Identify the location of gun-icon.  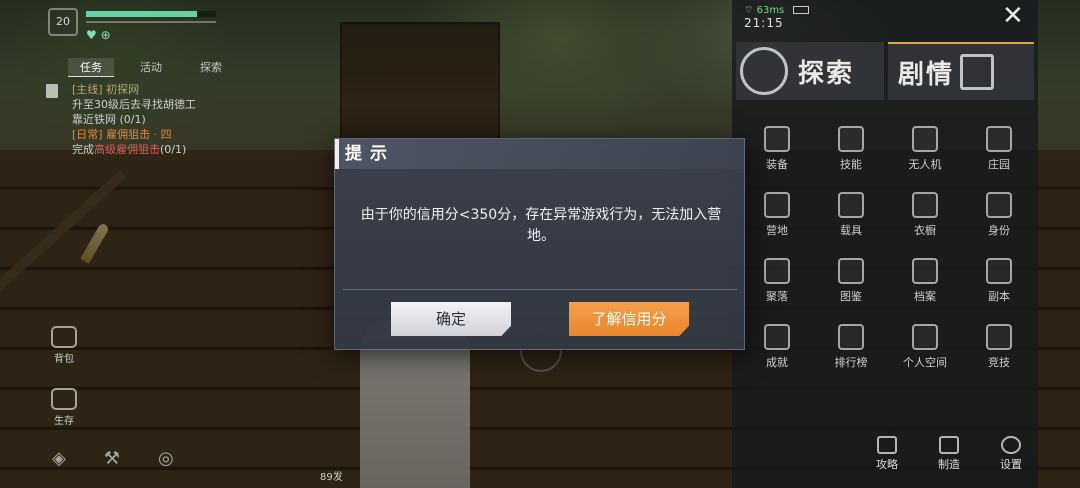
(777, 139).